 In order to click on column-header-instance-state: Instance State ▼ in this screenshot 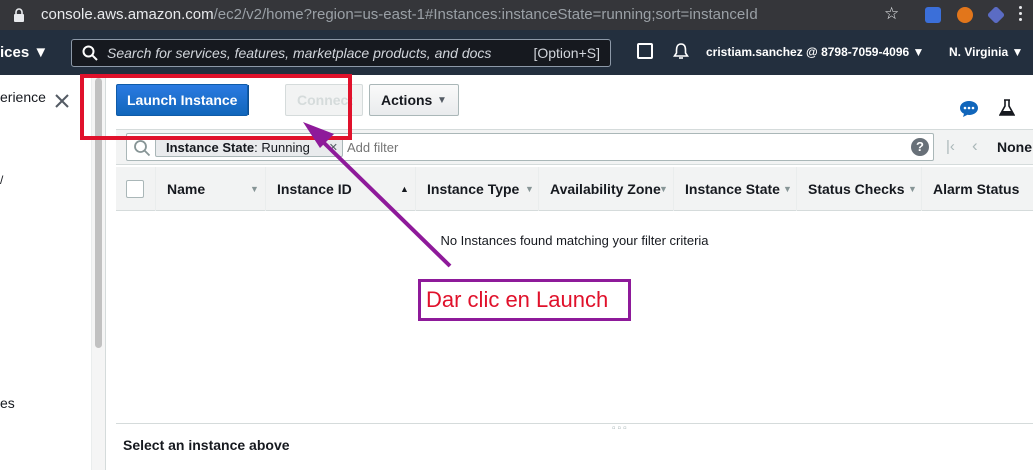, I will do `click(734, 189)`.